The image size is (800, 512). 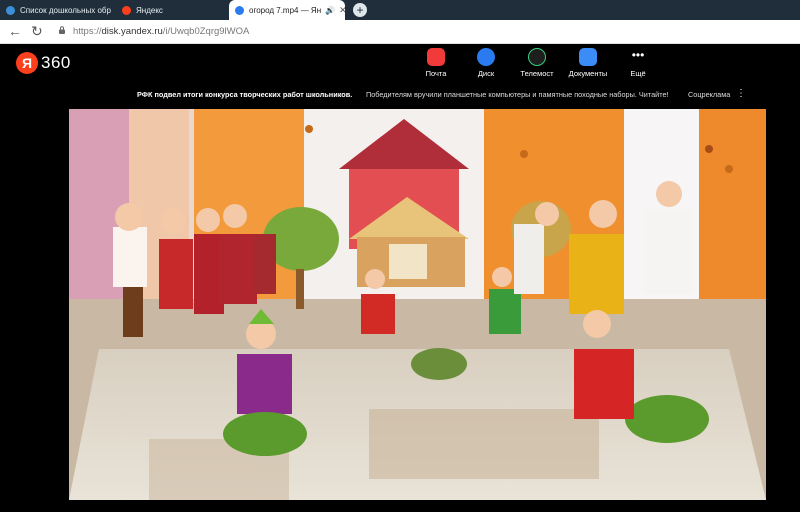 What do you see at coordinates (638, 73) in the screenshot?
I see `service-label: Ещё` at bounding box center [638, 73].